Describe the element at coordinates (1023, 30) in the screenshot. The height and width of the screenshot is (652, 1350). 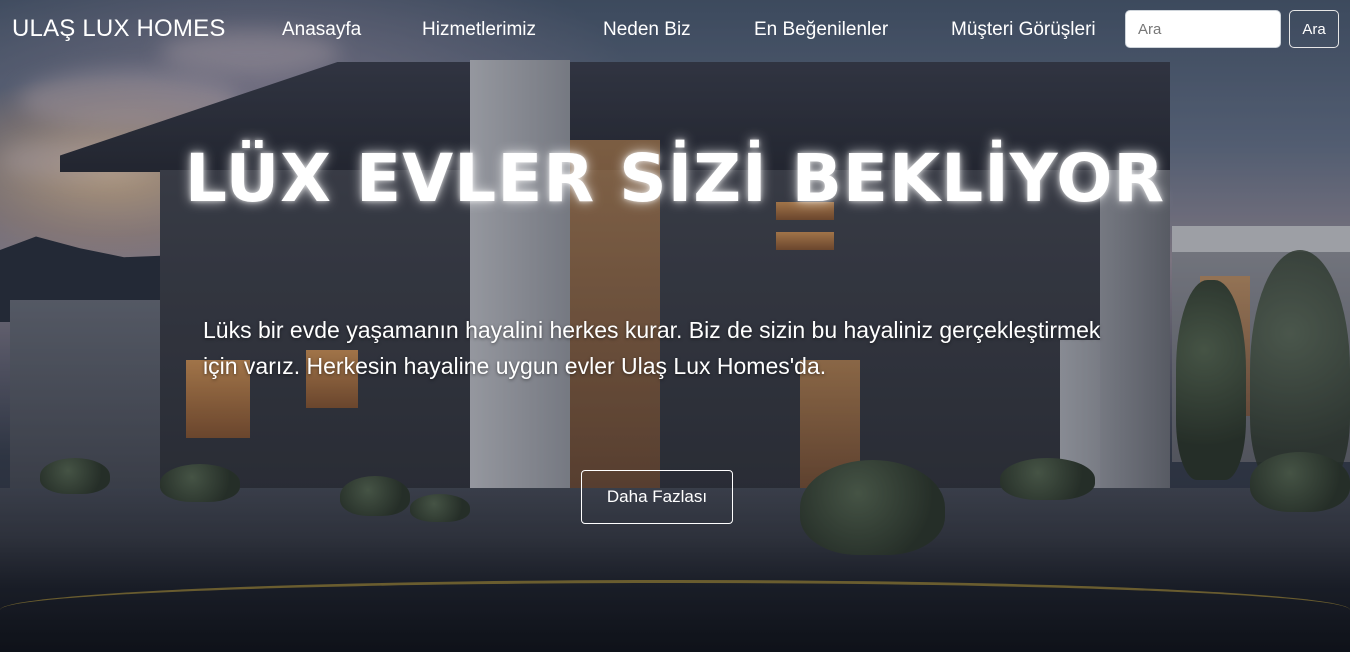
I see `nav-link-musteri-gorusleri: Müşteri Görüşleri` at that location.